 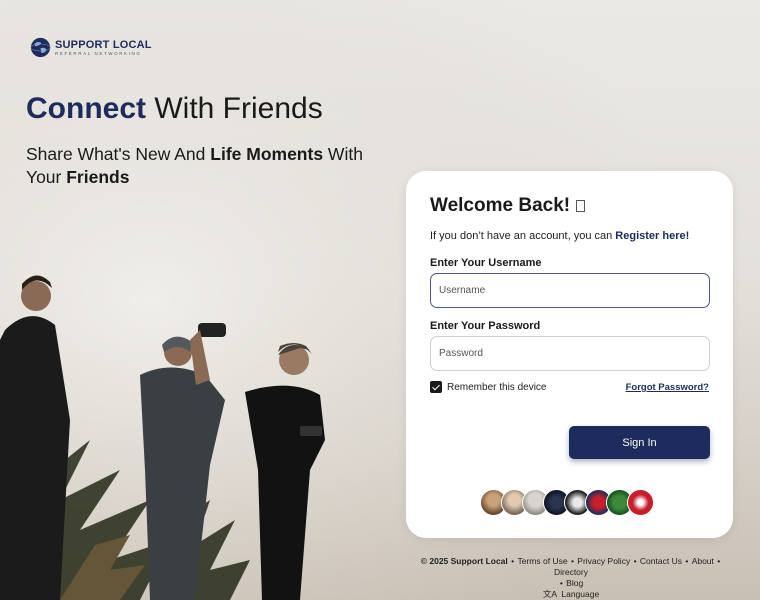 What do you see at coordinates (98, 53) in the screenshot?
I see `brand-tagline: REFERRAL NETWORKING` at bounding box center [98, 53].